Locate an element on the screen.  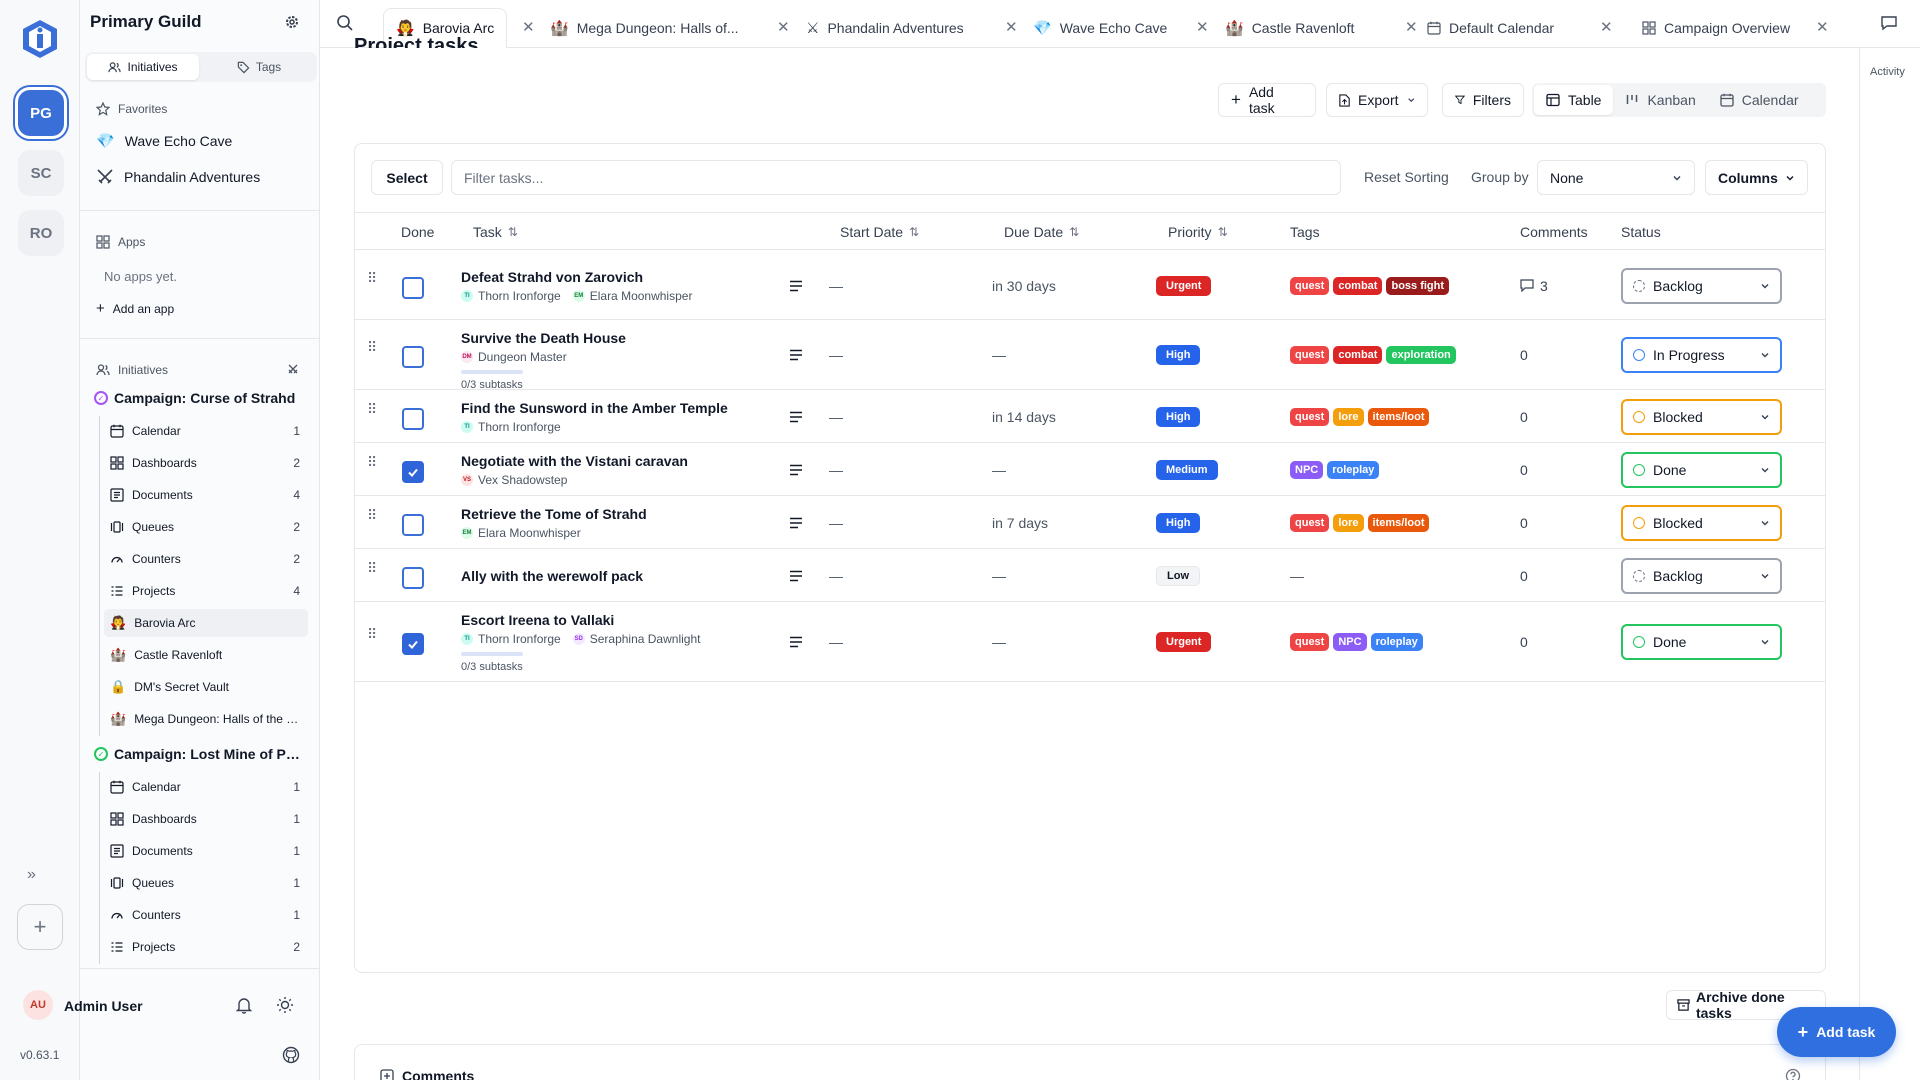
assignee: EM Elara Moonwhisper is located at coordinates (632, 296).